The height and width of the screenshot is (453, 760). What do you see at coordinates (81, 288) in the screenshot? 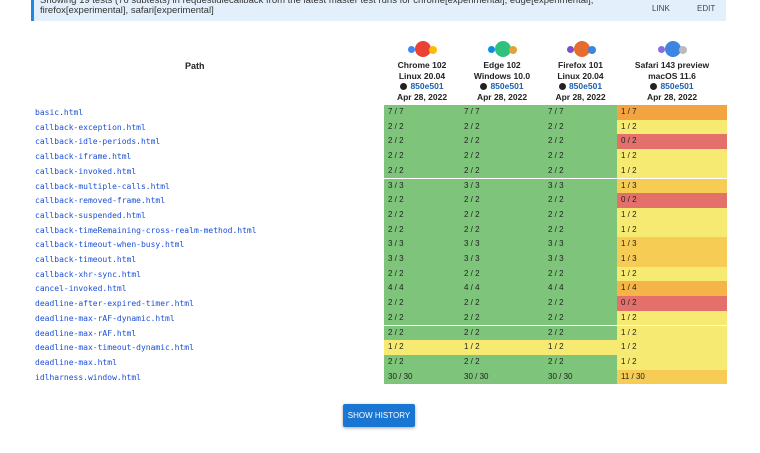
I see `test-path-link: cancel-invoked.html` at bounding box center [81, 288].